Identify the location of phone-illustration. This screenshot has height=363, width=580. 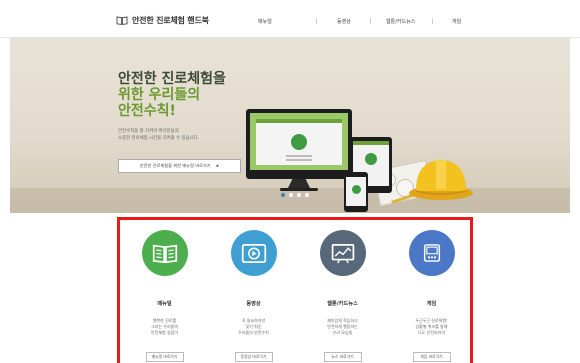
(356, 192).